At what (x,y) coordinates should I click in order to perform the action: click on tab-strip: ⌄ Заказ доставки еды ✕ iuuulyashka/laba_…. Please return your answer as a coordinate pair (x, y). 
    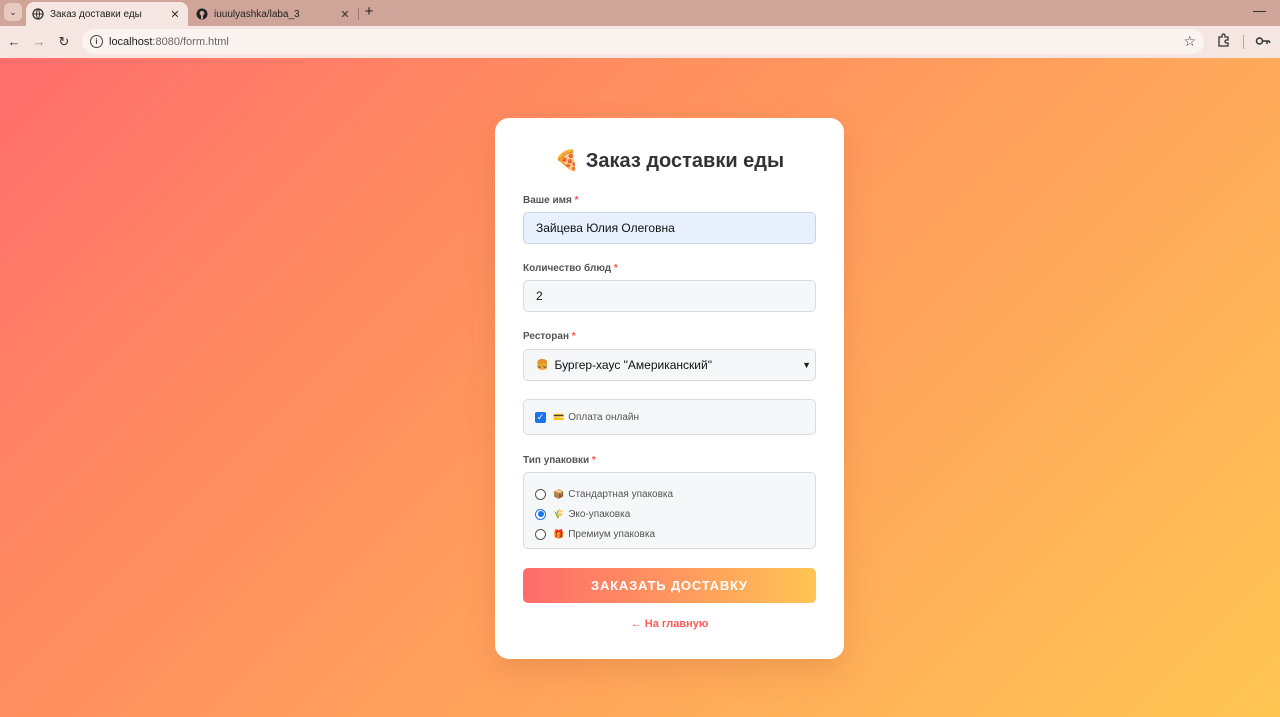
    Looking at the image, I should click on (640, 13).